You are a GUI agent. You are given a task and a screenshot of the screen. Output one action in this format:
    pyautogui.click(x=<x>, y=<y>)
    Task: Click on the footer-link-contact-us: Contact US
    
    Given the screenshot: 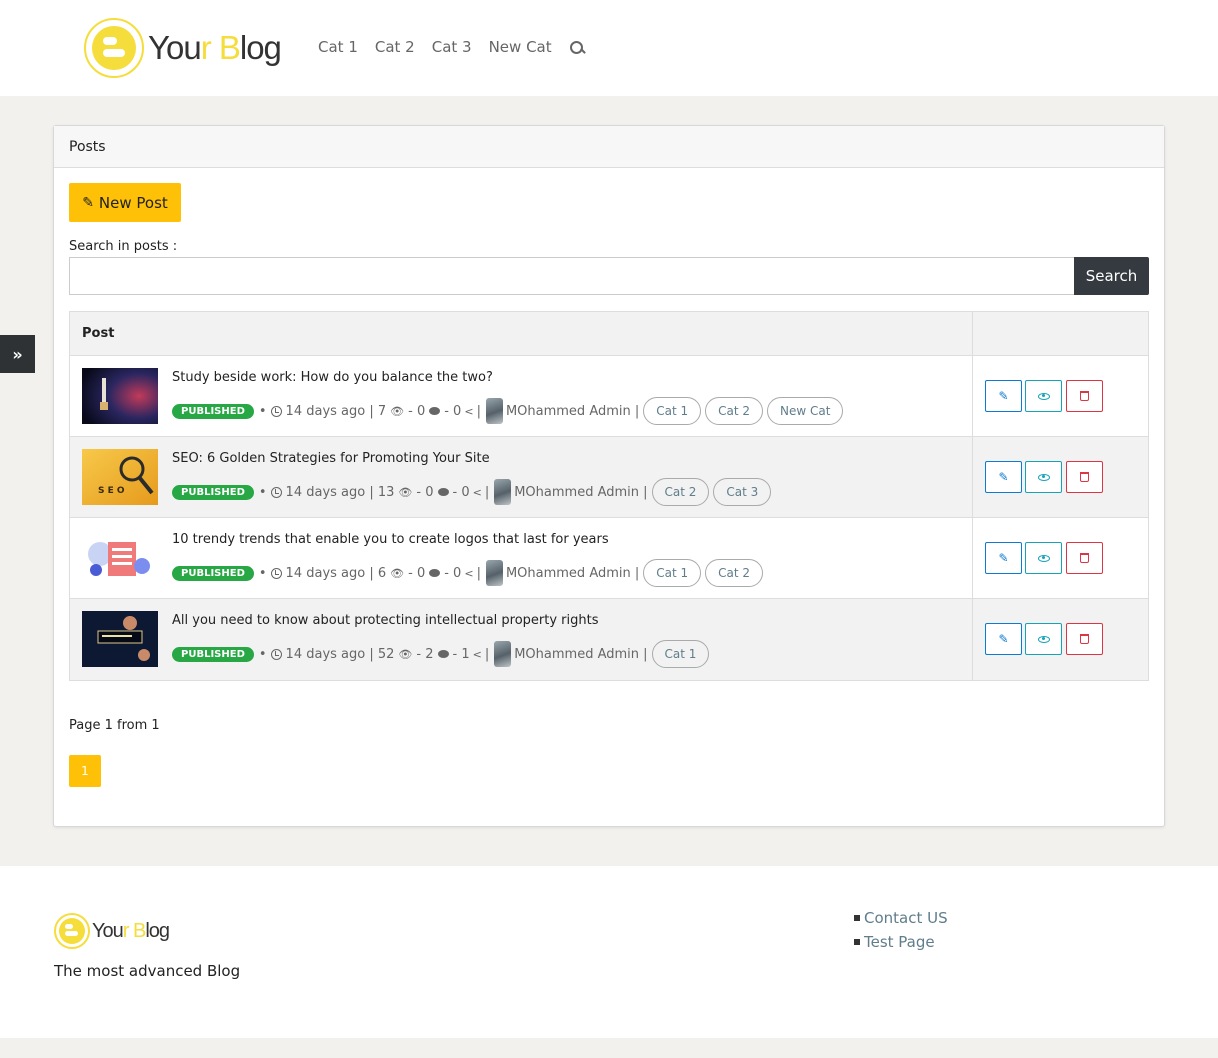 What is the action you would take?
    pyautogui.click(x=901, y=918)
    